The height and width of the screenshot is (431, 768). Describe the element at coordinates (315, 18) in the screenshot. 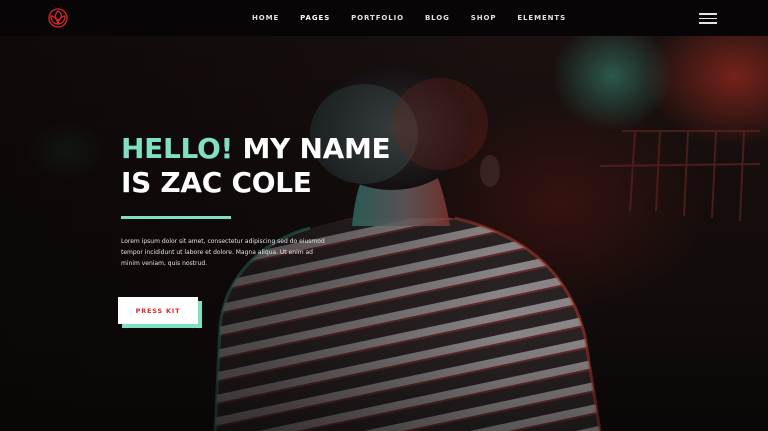

I see `nav-item-pages: PAGES` at that location.